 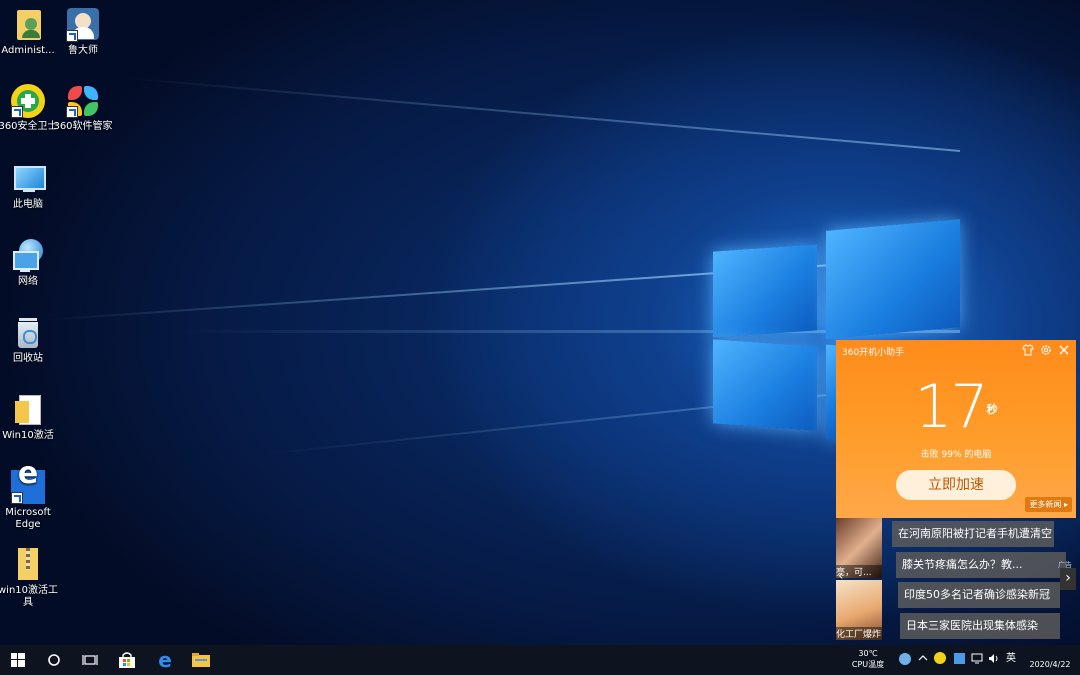 What do you see at coordinates (28, 101) in the screenshot?
I see `360-safe-icon` at bounding box center [28, 101].